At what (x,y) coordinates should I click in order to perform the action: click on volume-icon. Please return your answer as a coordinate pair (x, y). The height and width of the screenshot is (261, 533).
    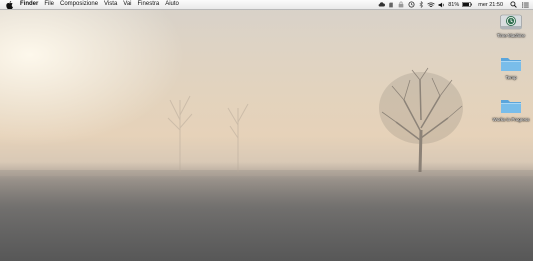
    Looking at the image, I should click on (441, 4).